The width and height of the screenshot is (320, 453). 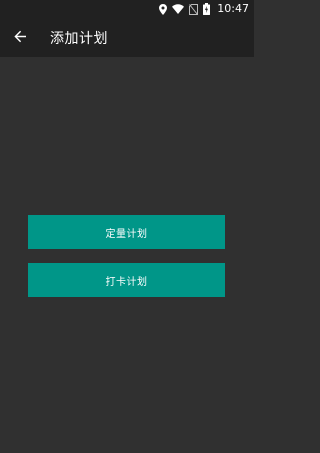 I want to click on location-icon, so click(x=163, y=9).